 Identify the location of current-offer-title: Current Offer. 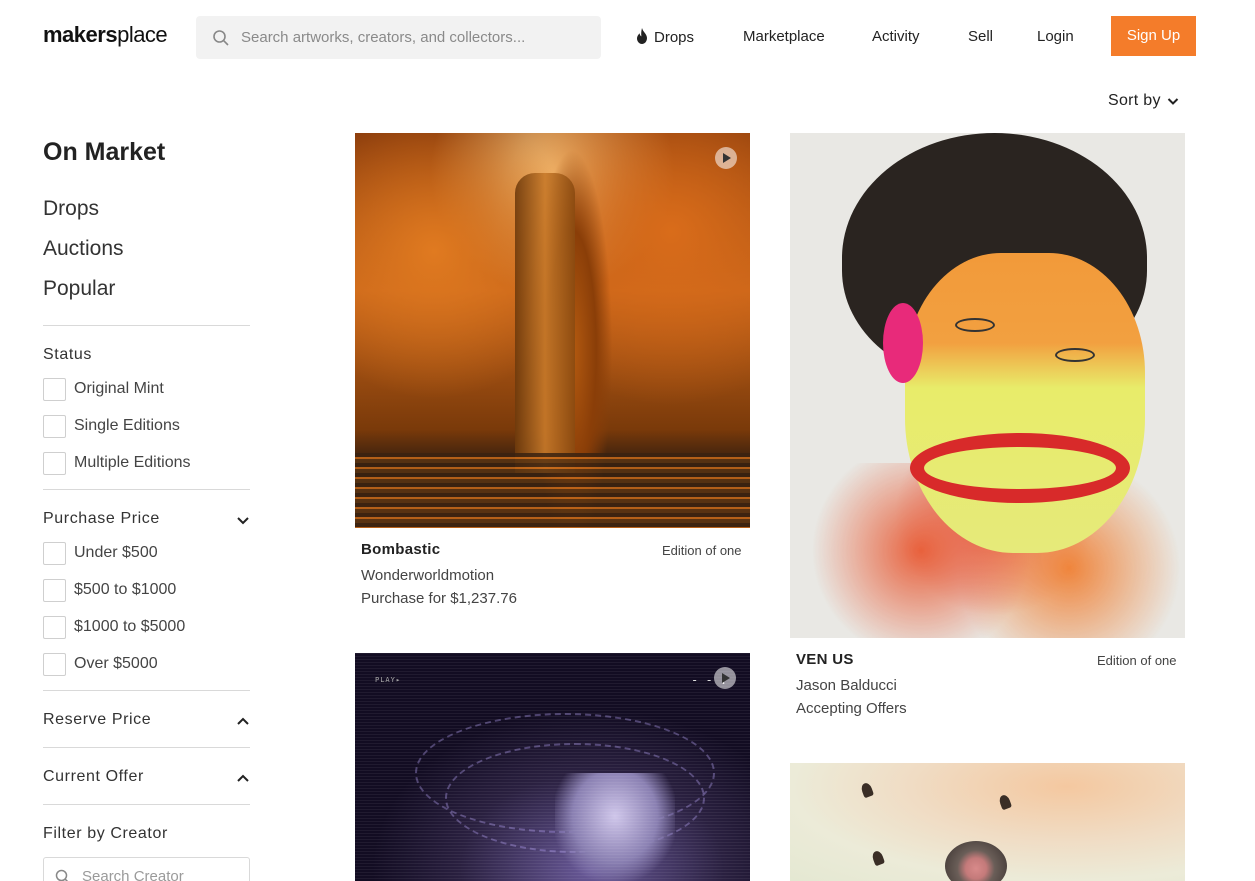
(93, 776).